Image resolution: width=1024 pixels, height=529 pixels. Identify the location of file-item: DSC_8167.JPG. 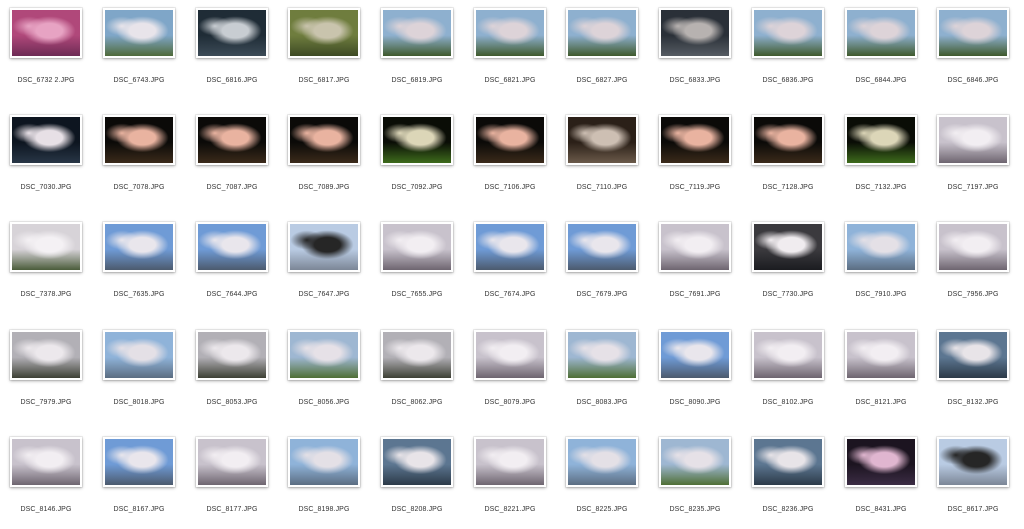
(139, 479).